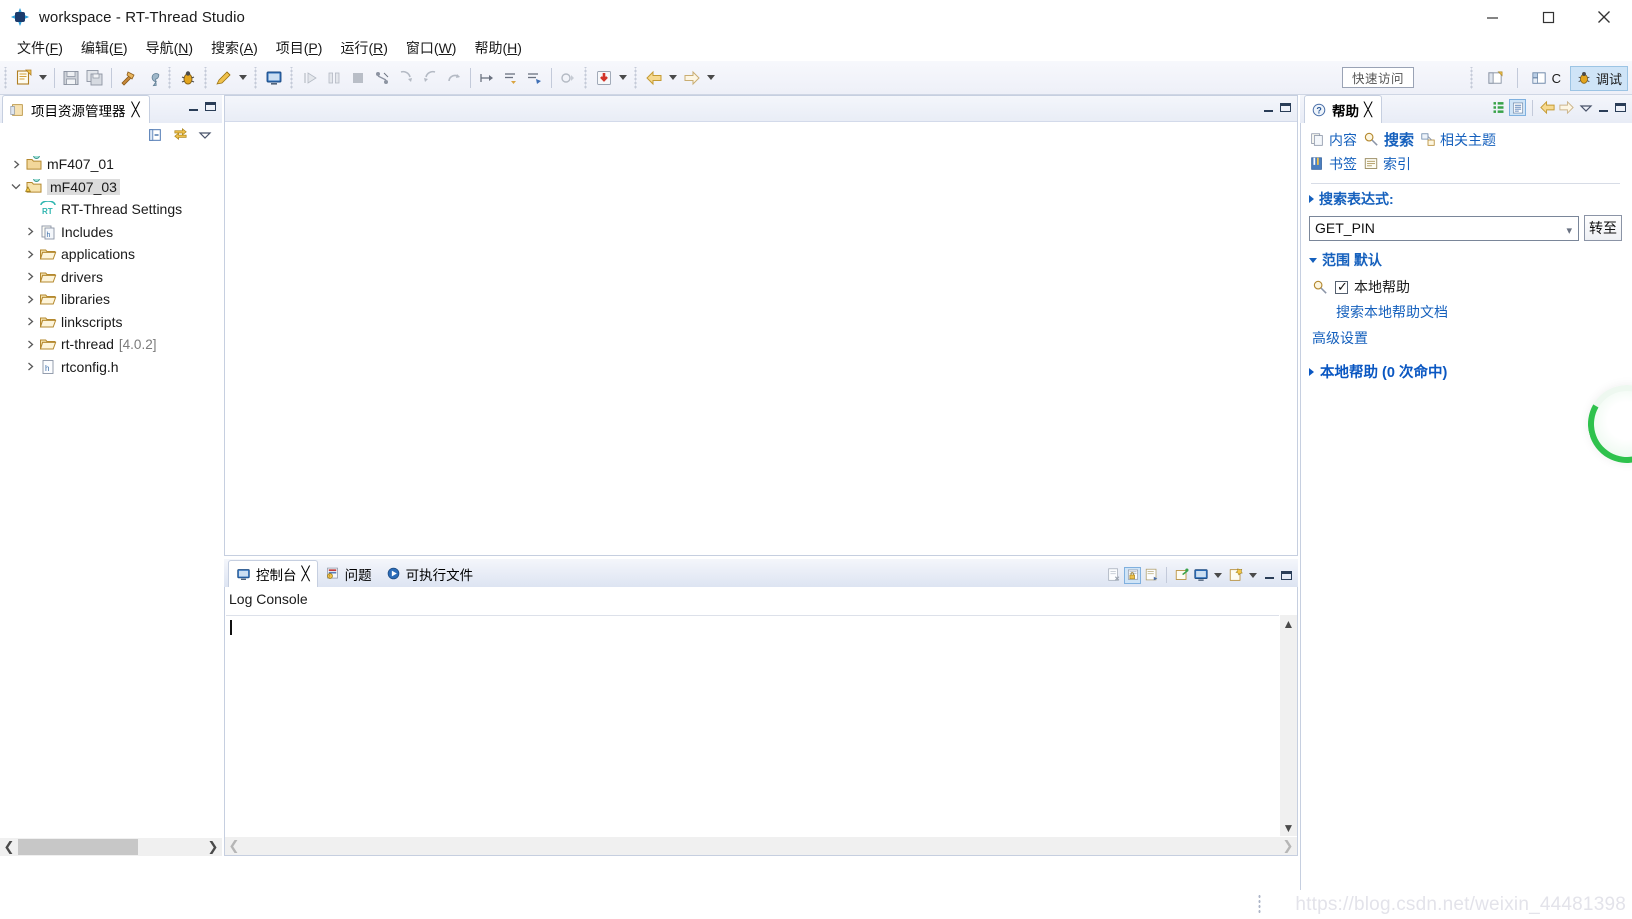 This screenshot has width=1632, height=919. What do you see at coordinates (1132, 575) in the screenshot?
I see `scroll-lock-icon` at bounding box center [1132, 575].